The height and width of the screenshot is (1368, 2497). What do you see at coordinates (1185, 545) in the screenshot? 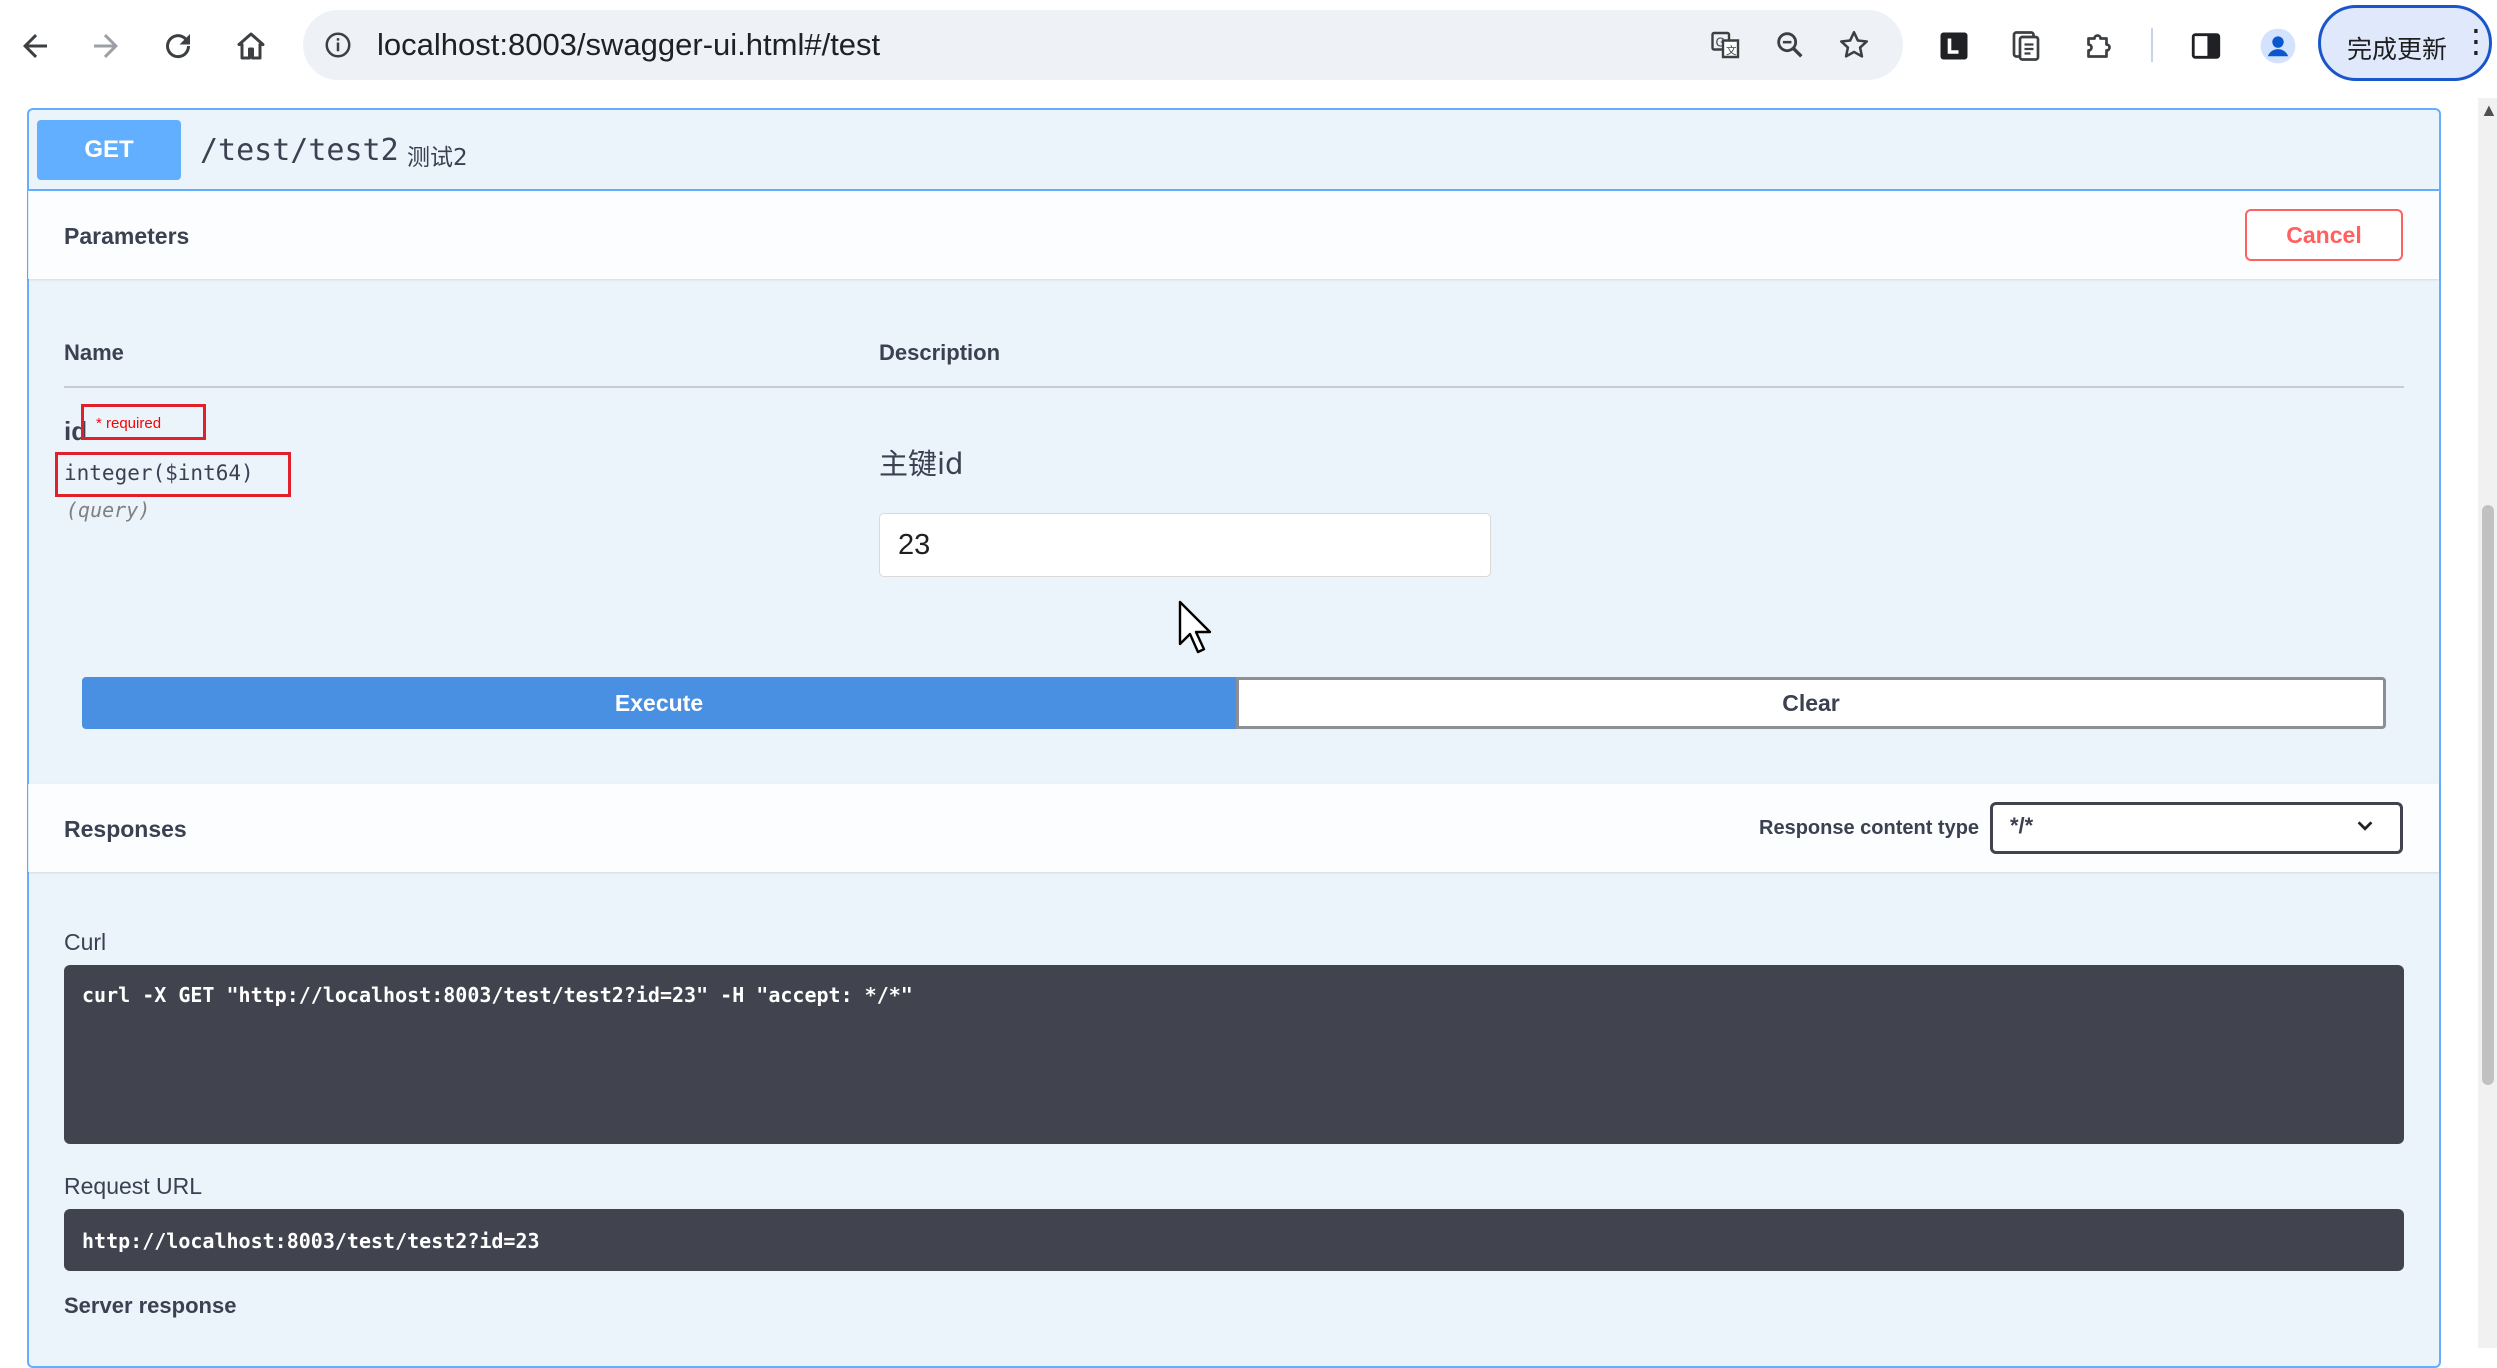
I see `parameter-id-input` at bounding box center [1185, 545].